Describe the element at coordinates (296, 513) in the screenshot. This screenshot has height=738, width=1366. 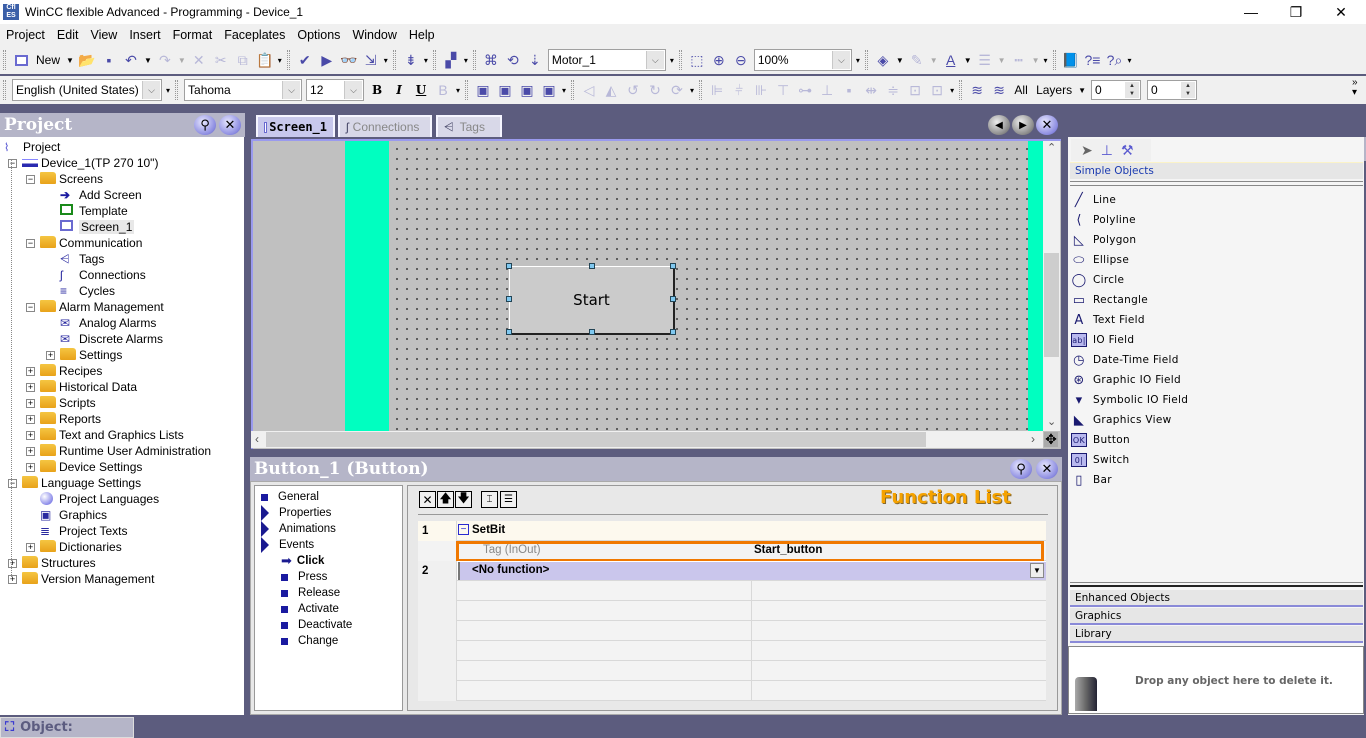
I see `property-category: Properties` at that location.